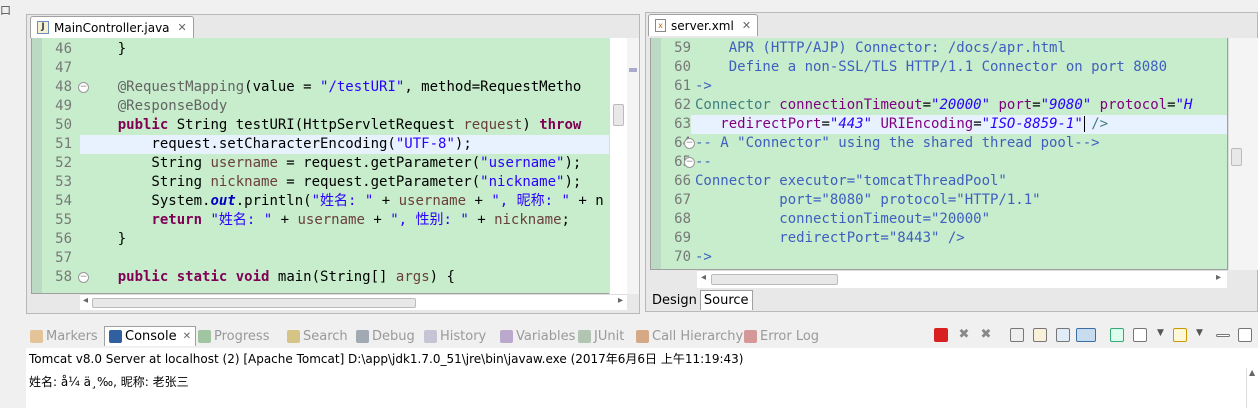 This screenshot has width=1258, height=408. What do you see at coordinates (528, 220) in the screenshot?
I see `code-token: nickname` at bounding box center [528, 220].